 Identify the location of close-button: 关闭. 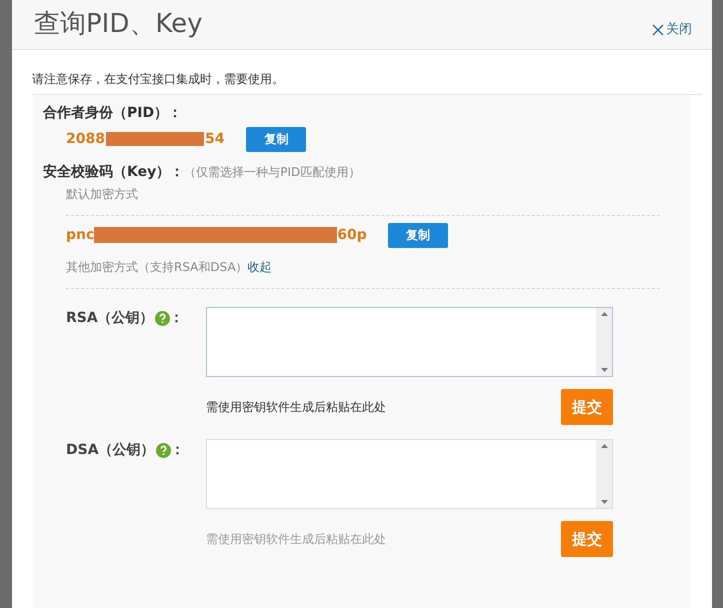
(672, 30).